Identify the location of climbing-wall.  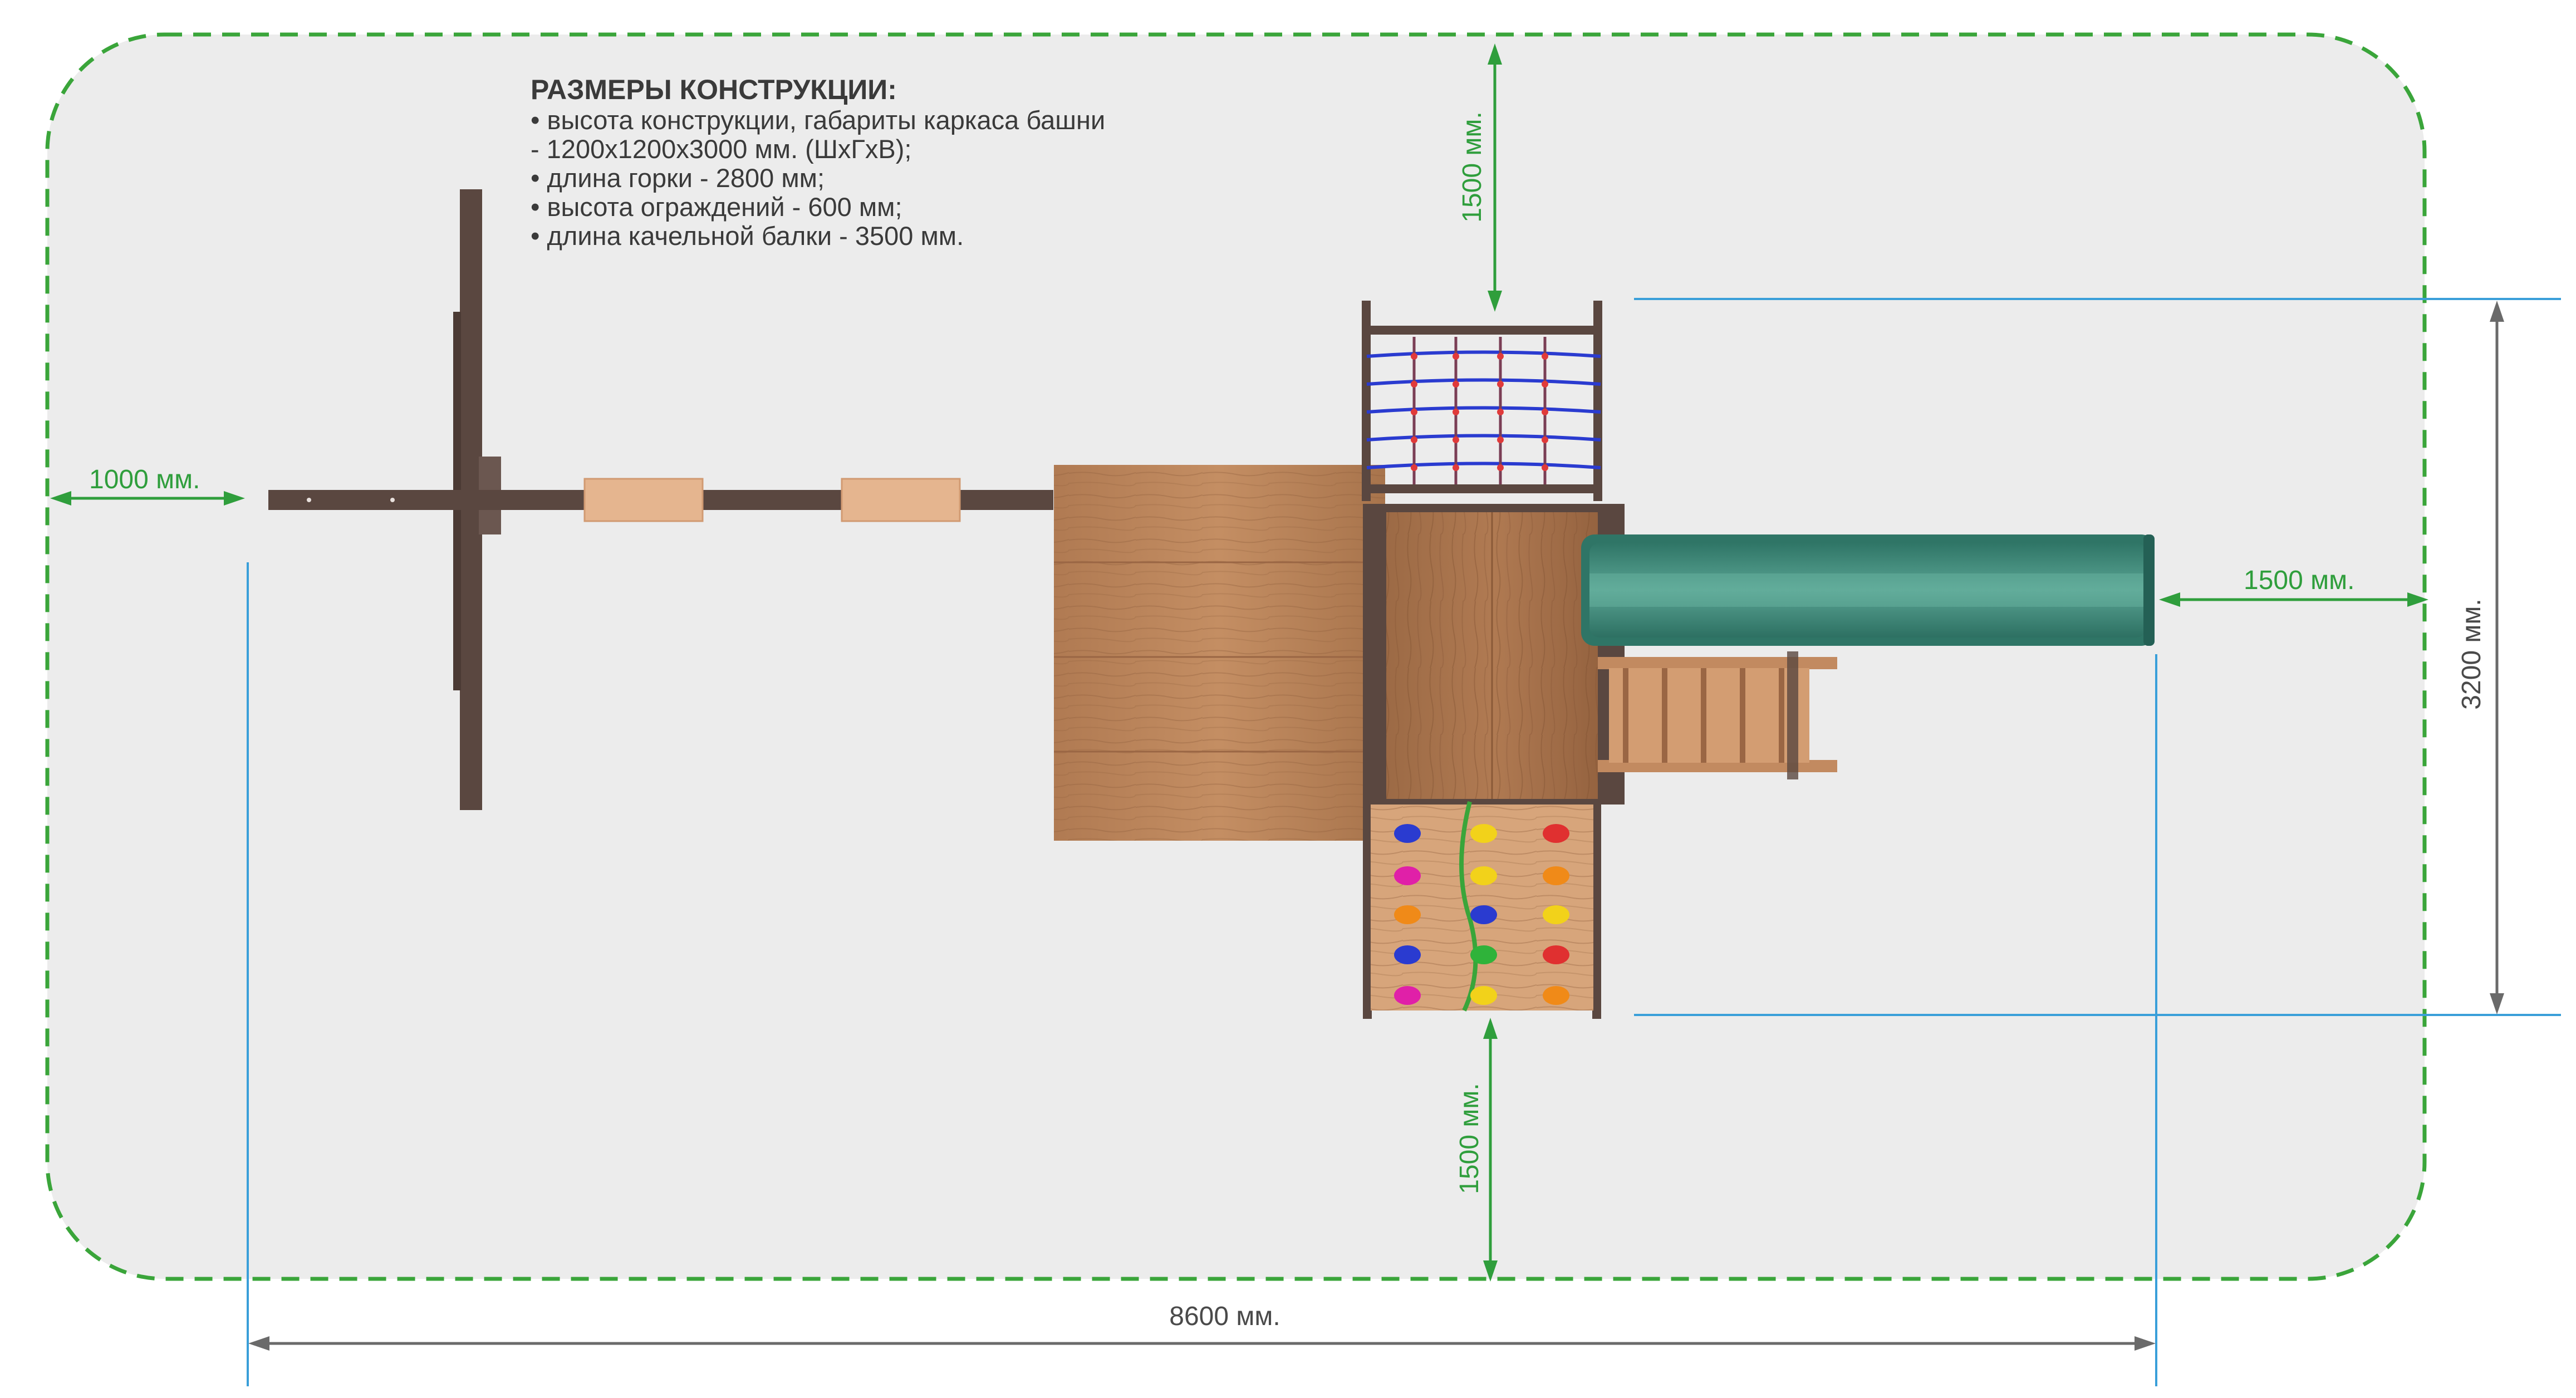
(1482, 910).